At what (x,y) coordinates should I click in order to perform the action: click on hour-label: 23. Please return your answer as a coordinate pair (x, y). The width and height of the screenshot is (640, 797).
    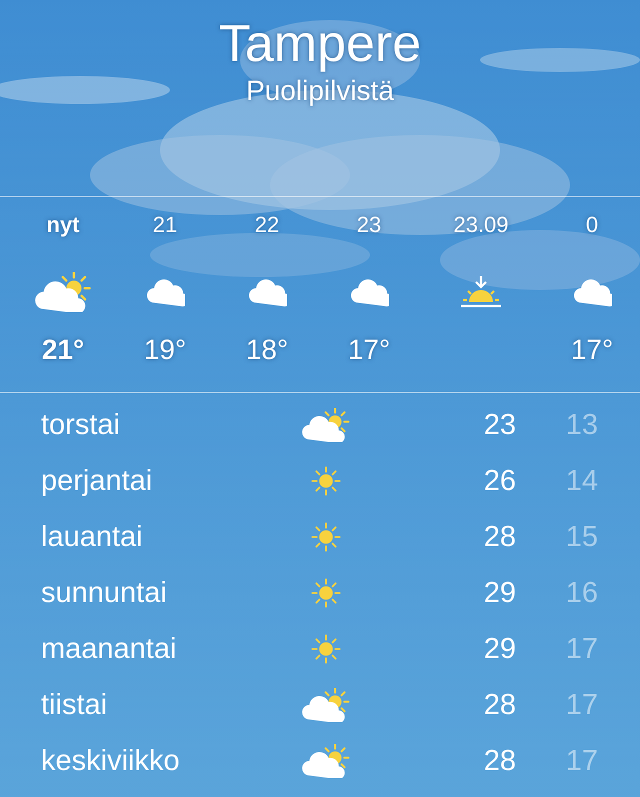
    Looking at the image, I should click on (369, 225).